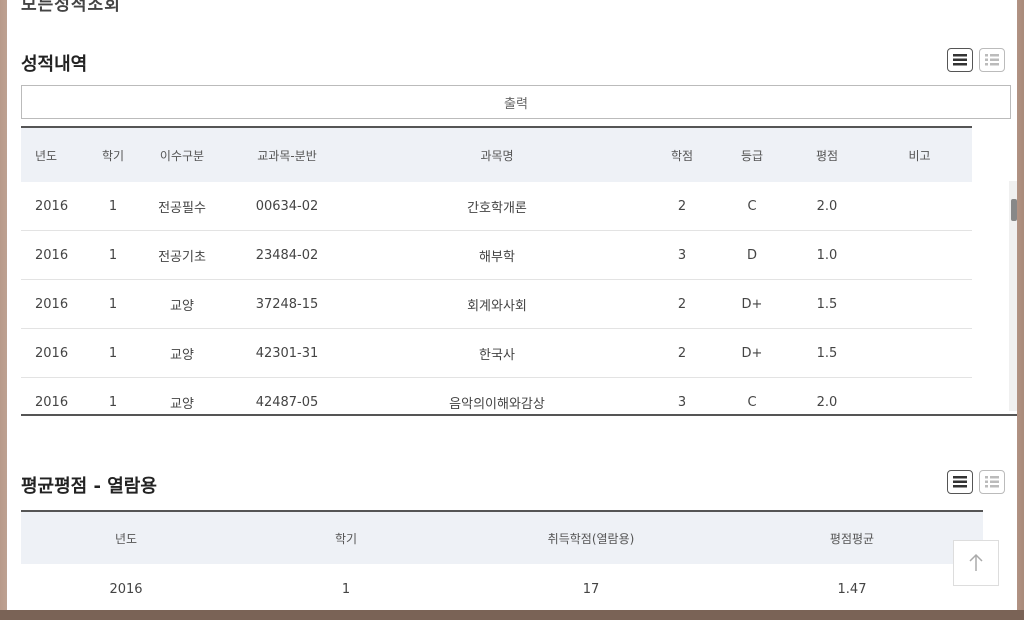 This screenshot has width=1024, height=620. What do you see at coordinates (287, 395) in the screenshot?
I see `cell-course-code: 42487-05` at bounding box center [287, 395].